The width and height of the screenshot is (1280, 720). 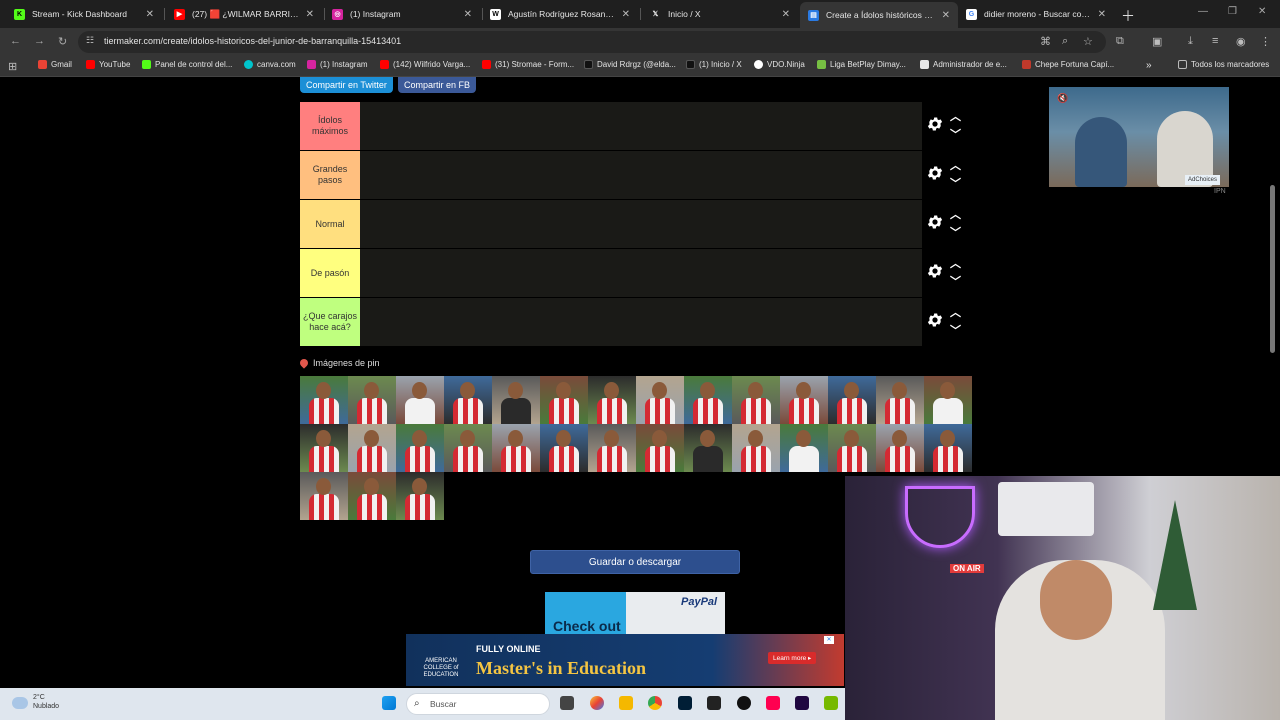 I want to click on scrollbar-thumb, so click(x=1272, y=269).